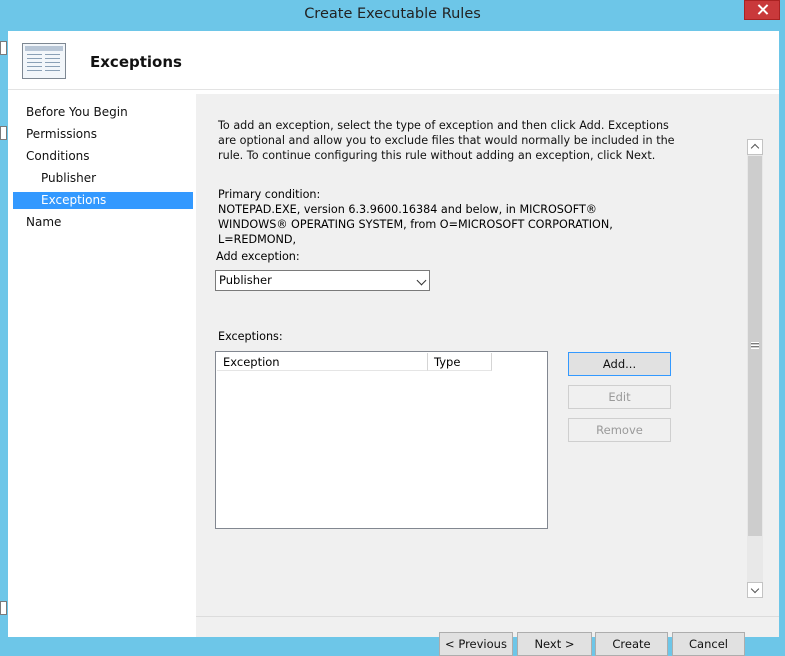  What do you see at coordinates (322, 280) in the screenshot?
I see `add-exception-dropdown: Publisher` at bounding box center [322, 280].